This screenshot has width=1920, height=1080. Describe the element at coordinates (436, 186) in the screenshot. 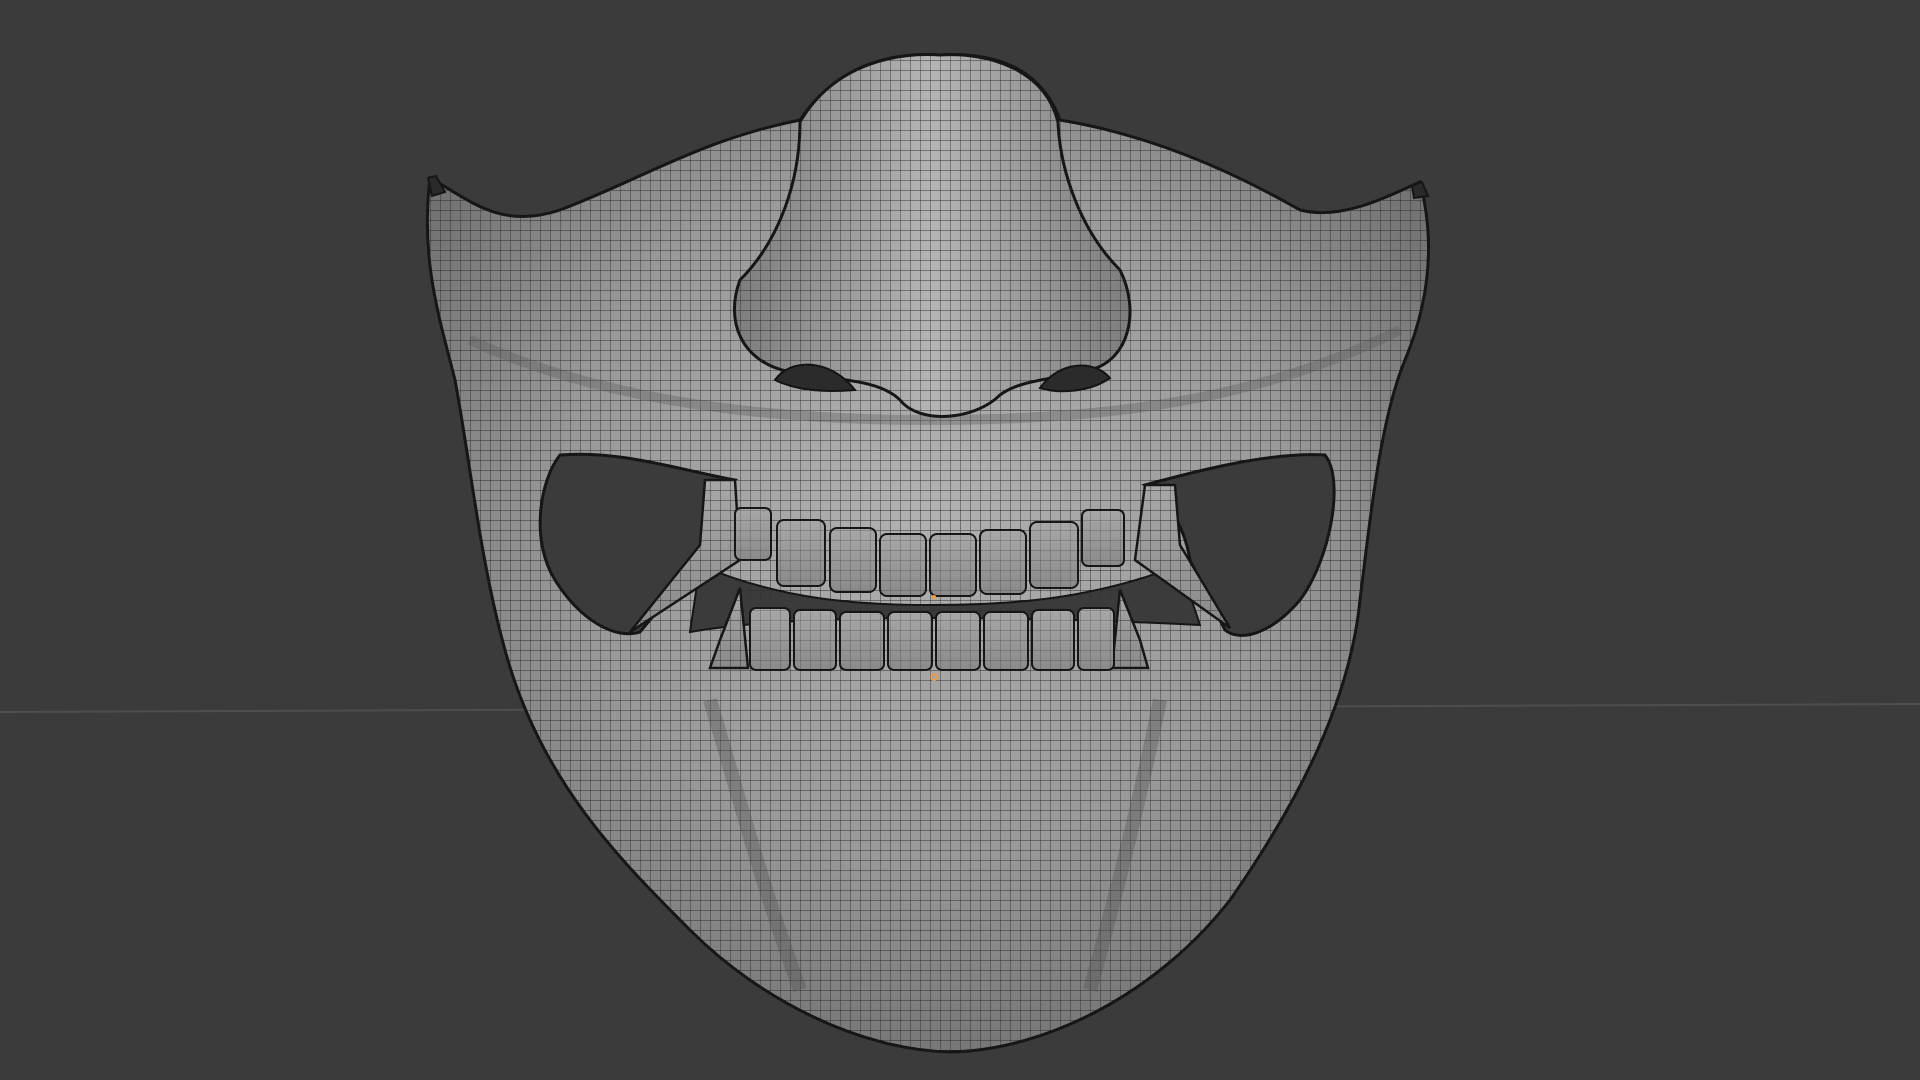

I see `left-ear-tab` at that location.